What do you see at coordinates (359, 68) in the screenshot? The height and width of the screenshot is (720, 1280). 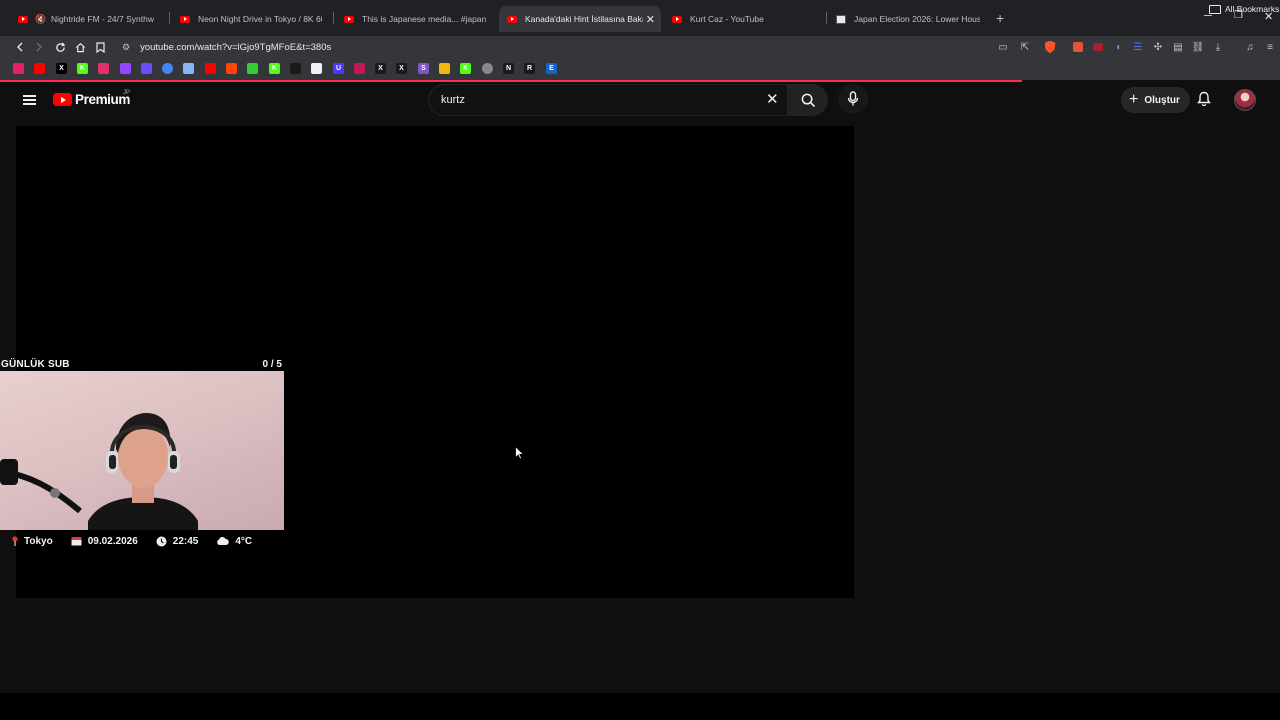 I see `chat-icon` at bounding box center [359, 68].